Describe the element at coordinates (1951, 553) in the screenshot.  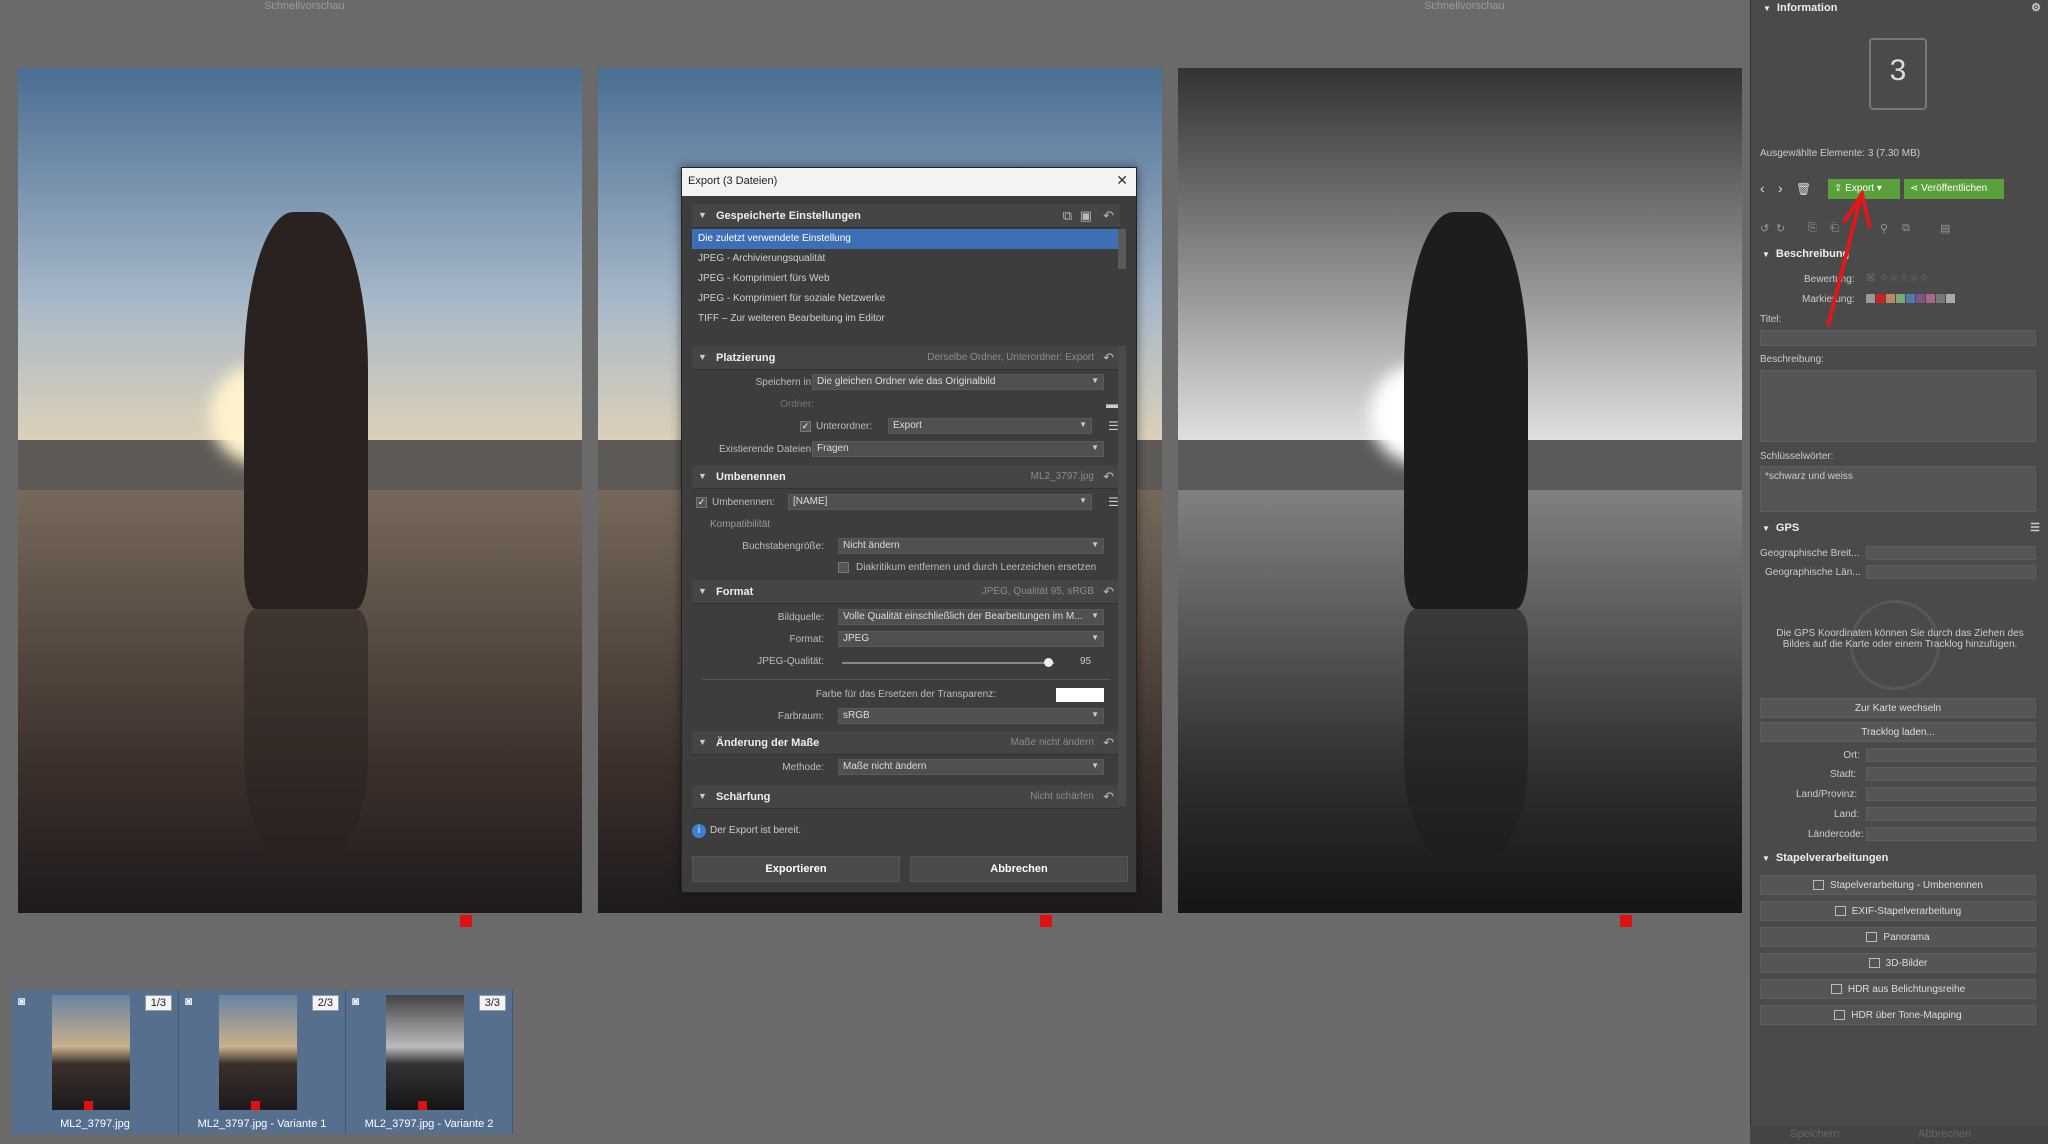
I see `latitude-field` at that location.